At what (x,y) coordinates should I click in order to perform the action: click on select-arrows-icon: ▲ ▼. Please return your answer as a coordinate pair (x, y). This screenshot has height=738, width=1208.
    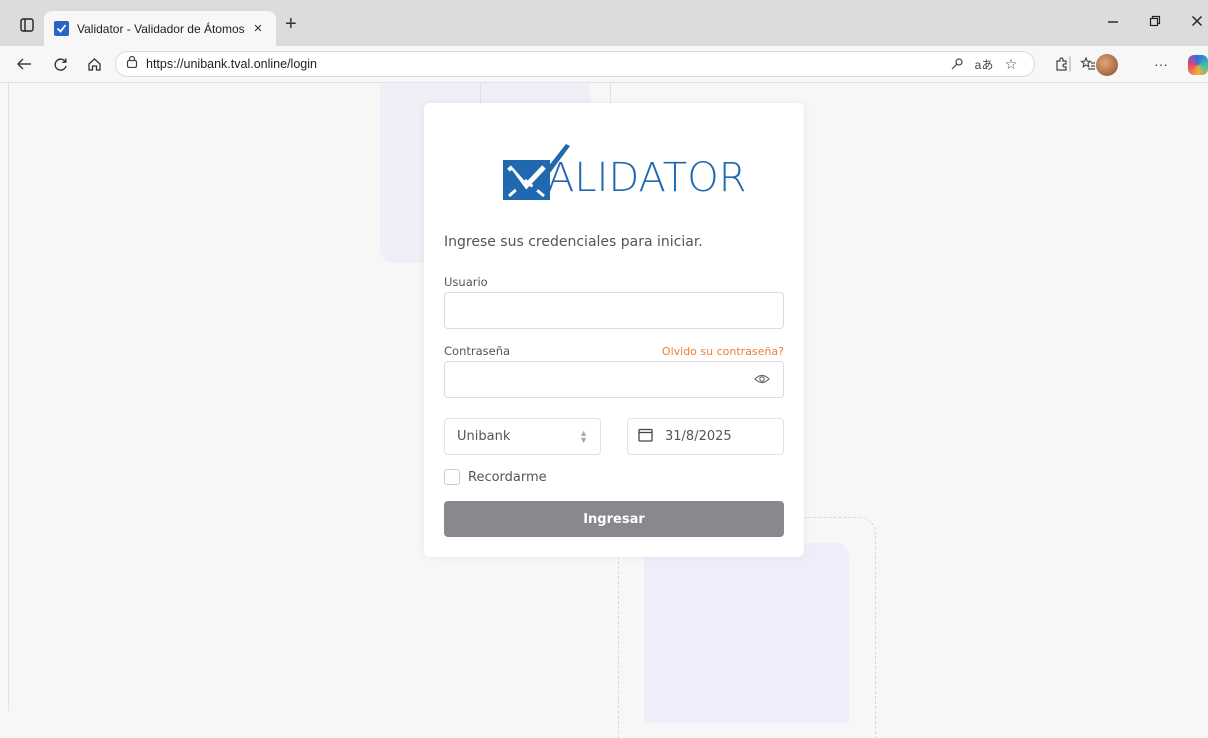
    Looking at the image, I should click on (583, 436).